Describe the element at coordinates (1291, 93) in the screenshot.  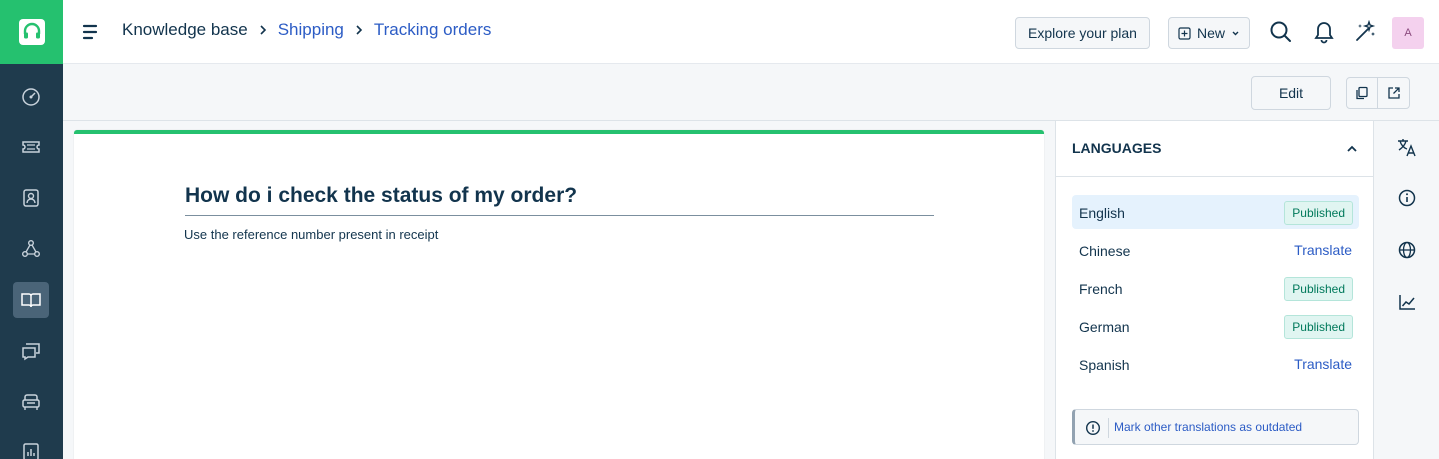
I see `edit-button: Edit` at that location.